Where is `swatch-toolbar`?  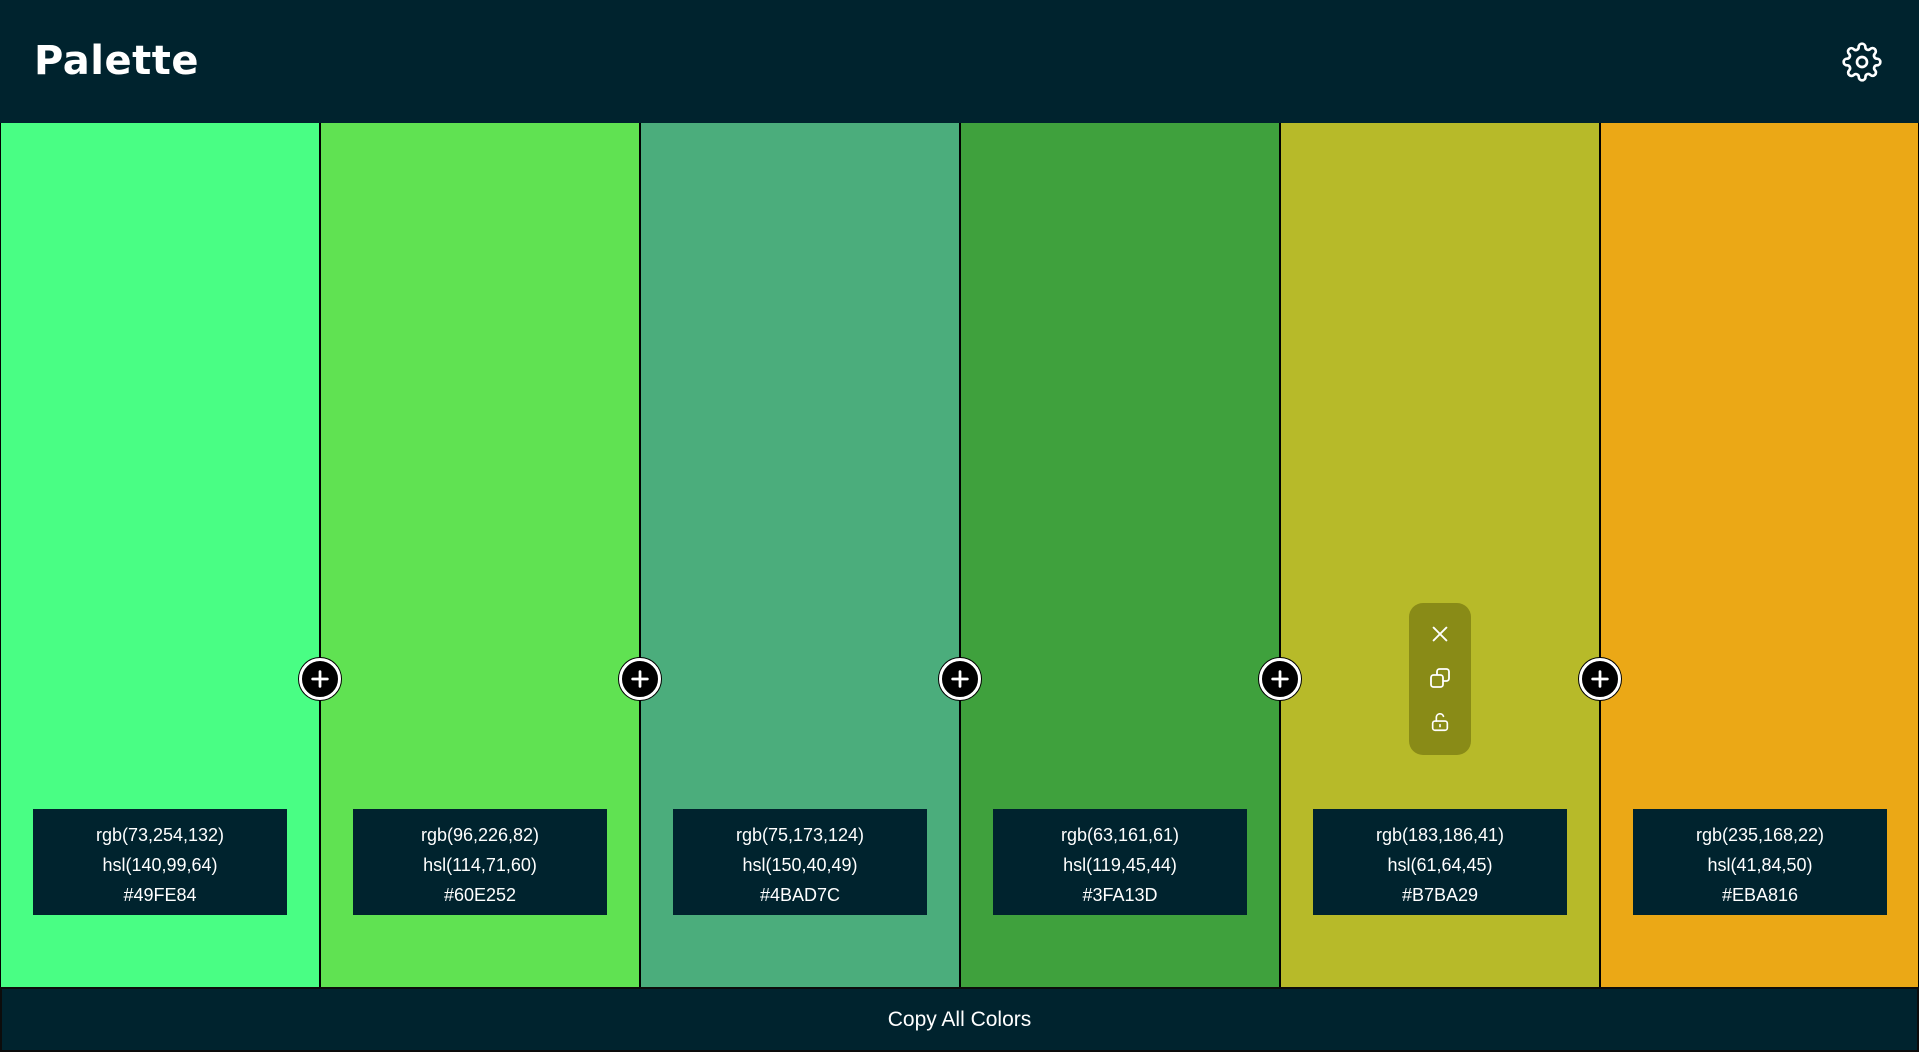
swatch-toolbar is located at coordinates (1440, 679).